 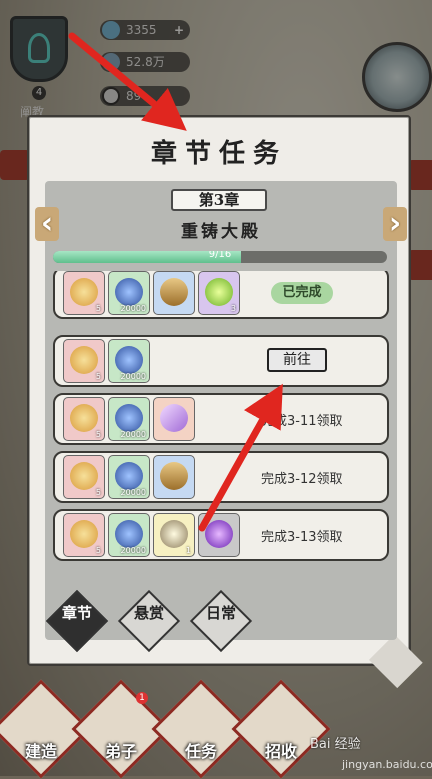 I want to click on nav-label: 建造, so click(x=40, y=751).